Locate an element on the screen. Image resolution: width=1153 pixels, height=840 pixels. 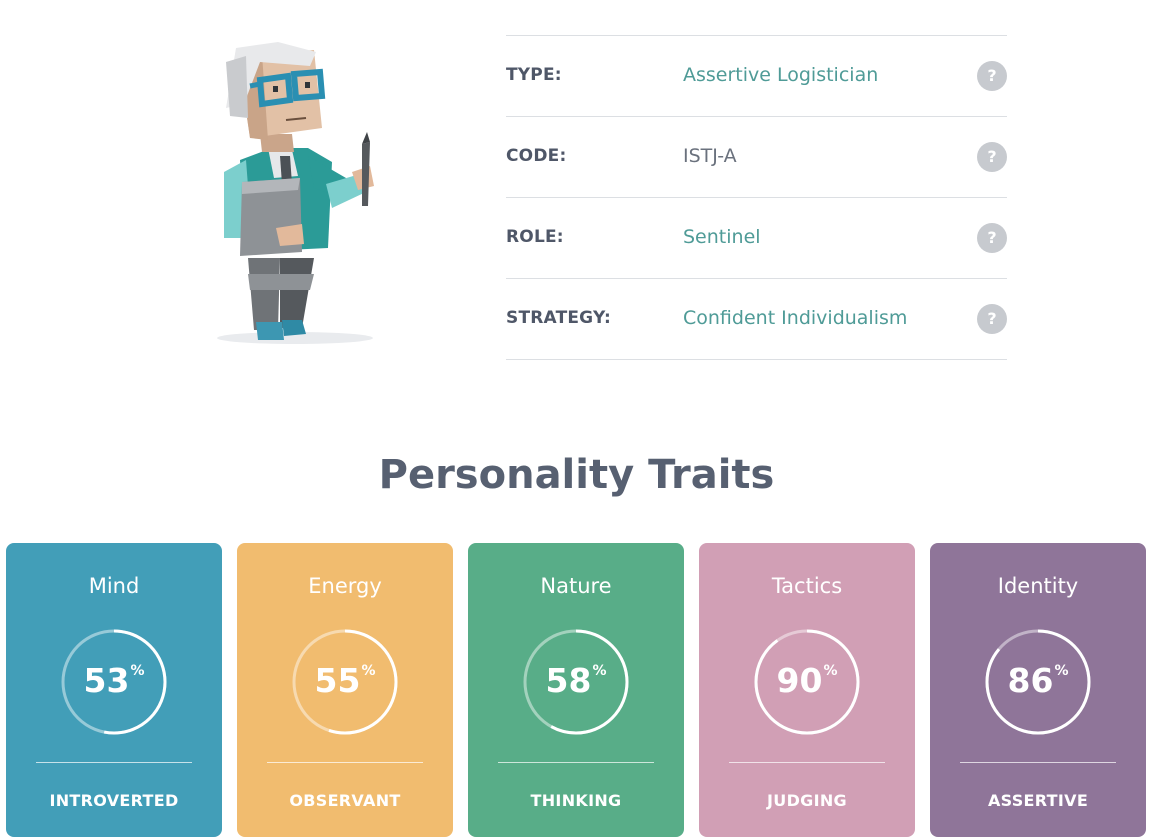
trait-card-mind: Mind 53% INTROVERTED is located at coordinates (114, 690).